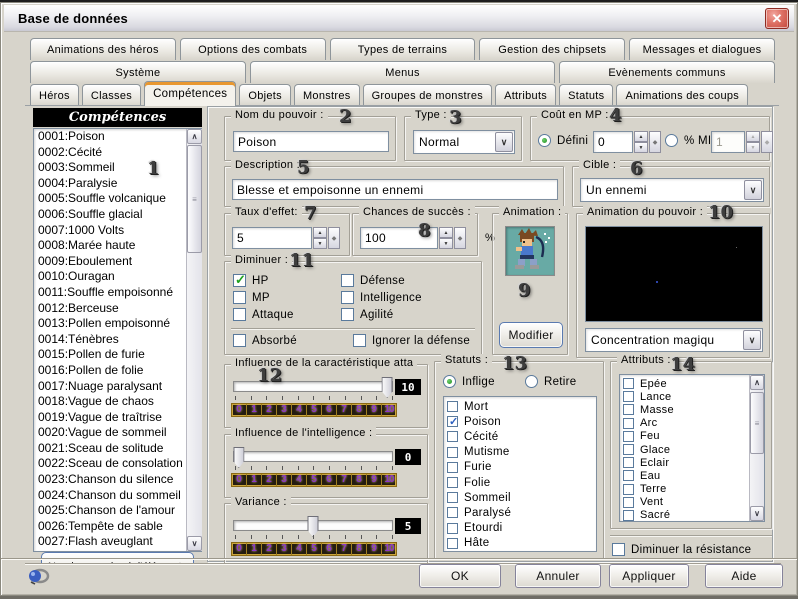 Image resolution: width=798 pixels, height=599 pixels. I want to click on list-item: 0020:Vague de sommeil, so click(109, 433).